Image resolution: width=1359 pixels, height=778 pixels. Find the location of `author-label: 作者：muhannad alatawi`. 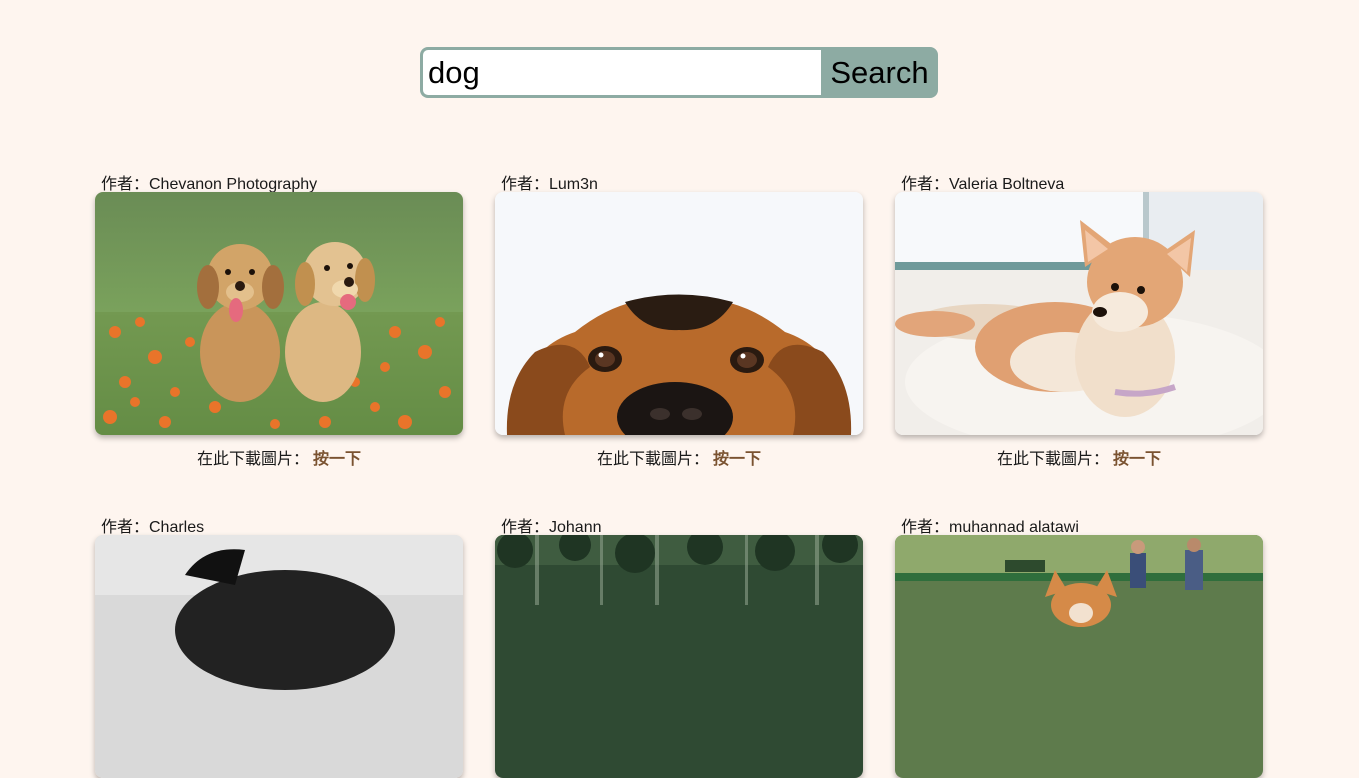

author-label: 作者：muhannad alatawi is located at coordinates (990, 527).